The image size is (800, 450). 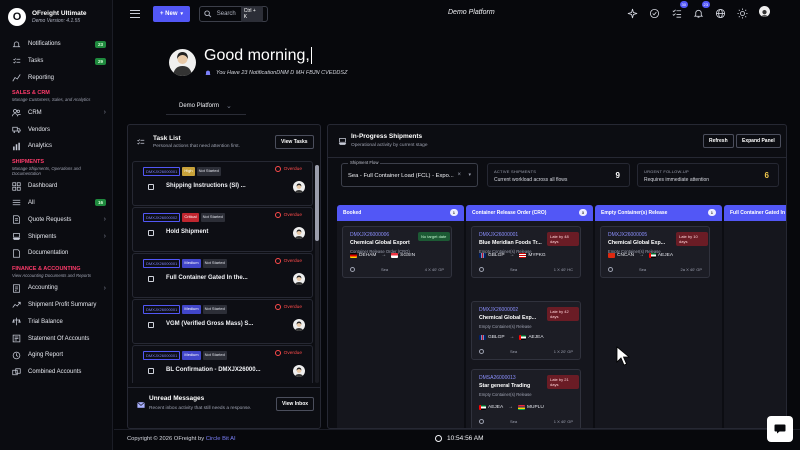 I want to click on sidebar-item-shipment-profit-summary: Shipment Profit Summary, so click(x=56, y=305).